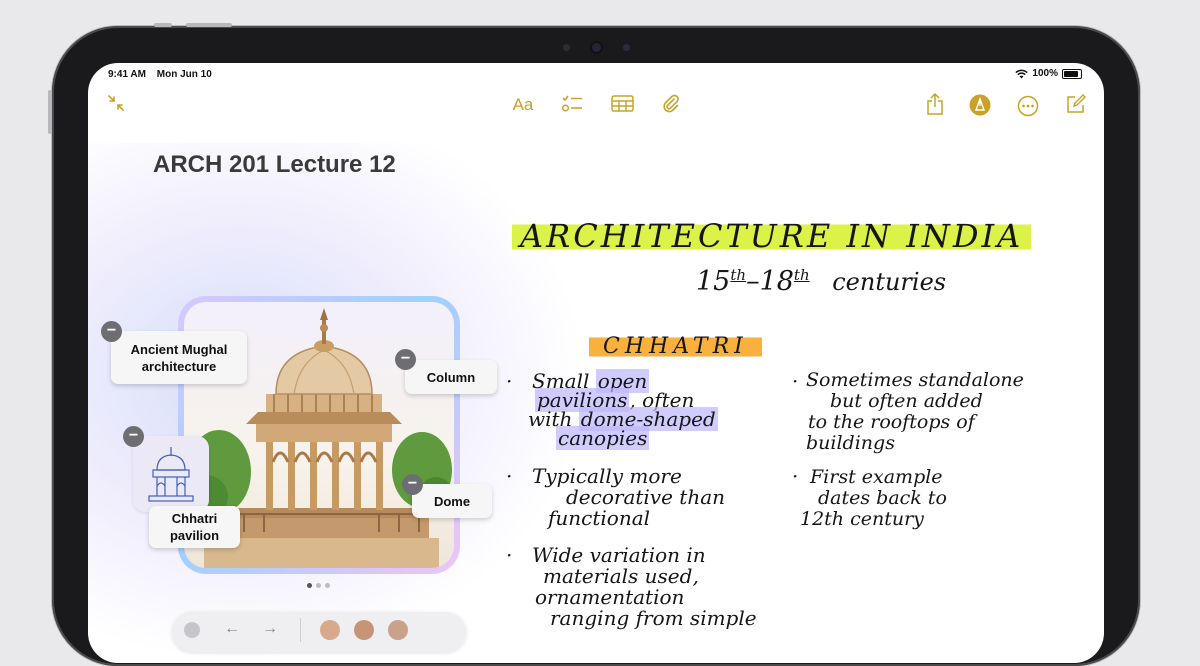  I want to click on label-text: Ancient Mughal architecture, so click(179, 357).